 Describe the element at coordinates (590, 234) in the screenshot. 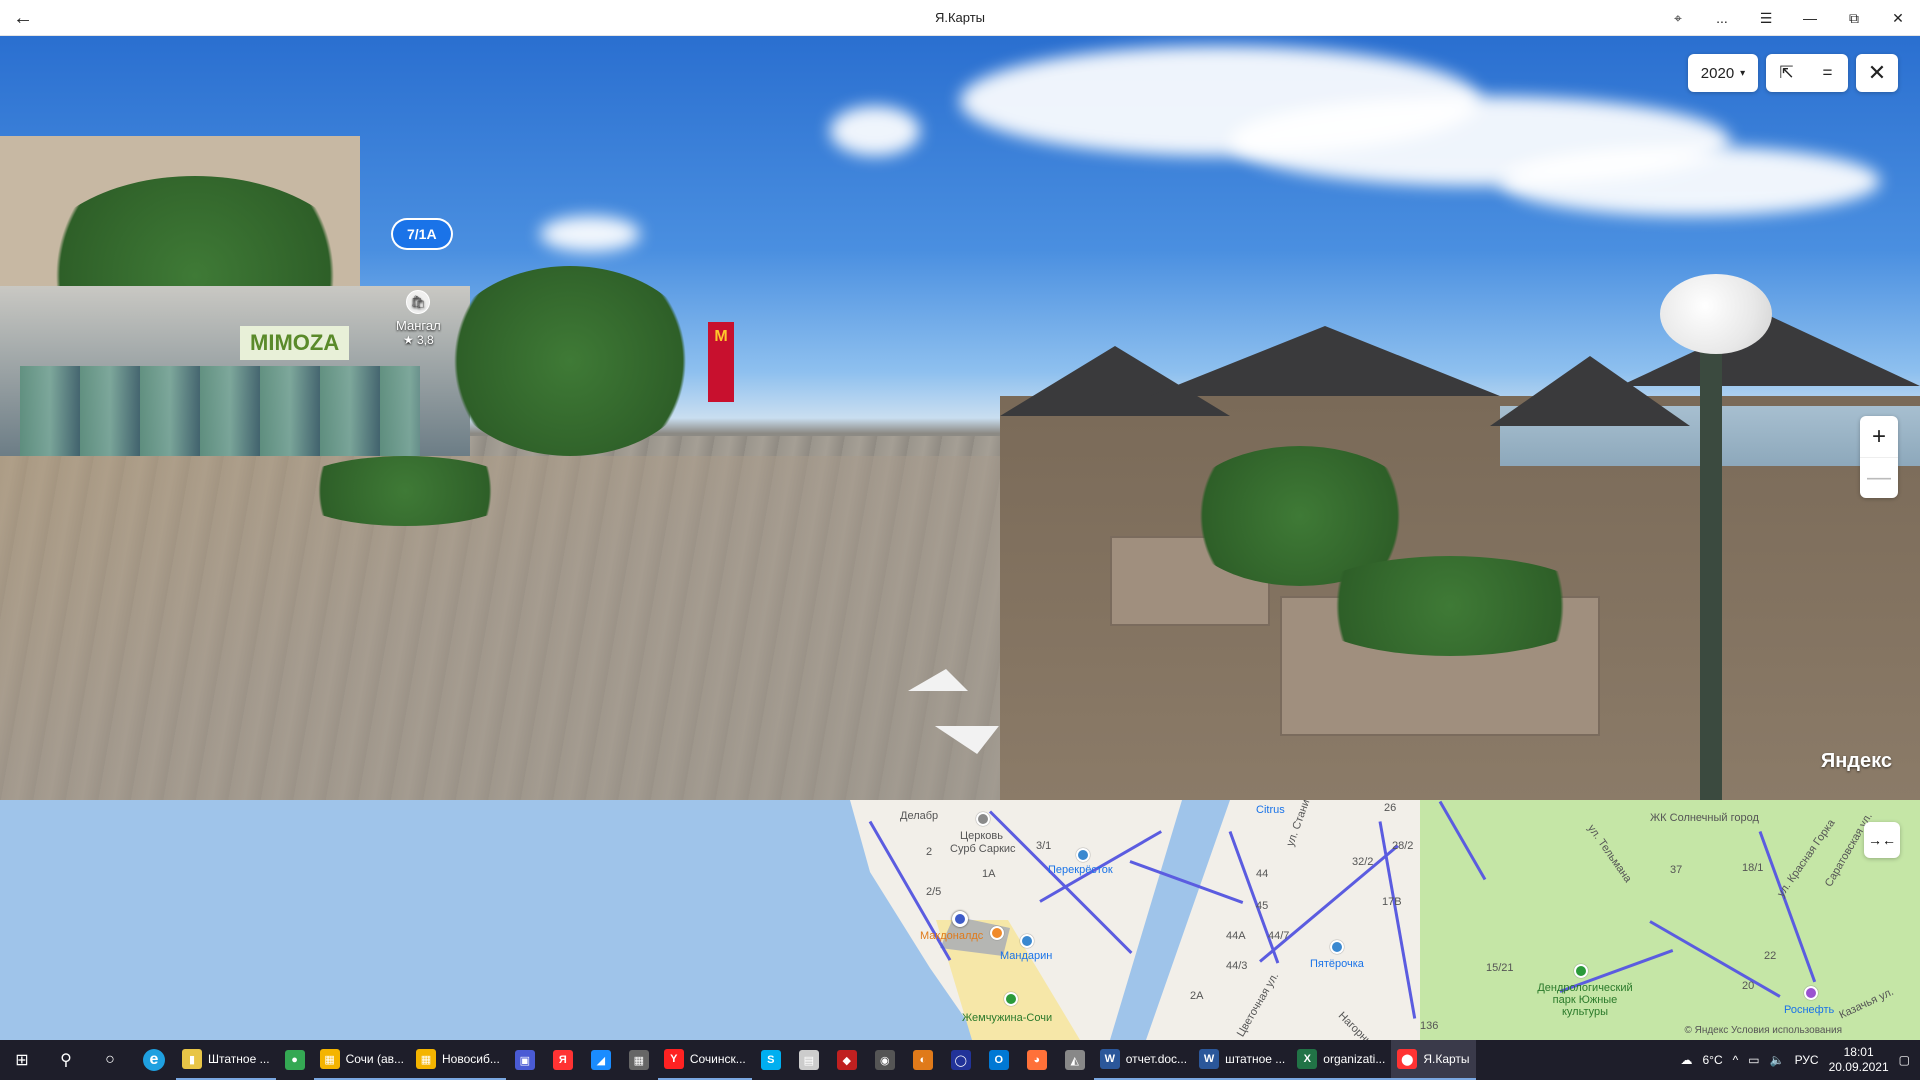

I see `cloud` at that location.